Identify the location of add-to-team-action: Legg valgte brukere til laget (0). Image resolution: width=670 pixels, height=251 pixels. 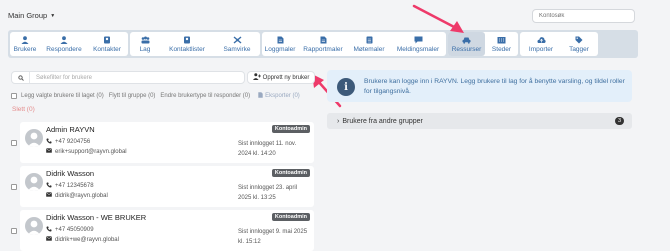
(62, 96).